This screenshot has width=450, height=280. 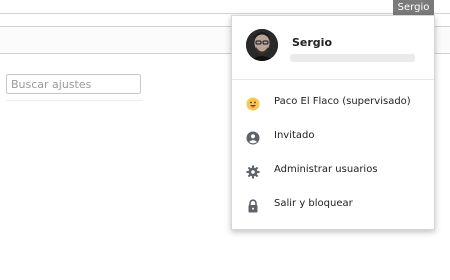 What do you see at coordinates (313, 203) in the screenshot?
I see `menu-item-label: Salir y bloquear` at bounding box center [313, 203].